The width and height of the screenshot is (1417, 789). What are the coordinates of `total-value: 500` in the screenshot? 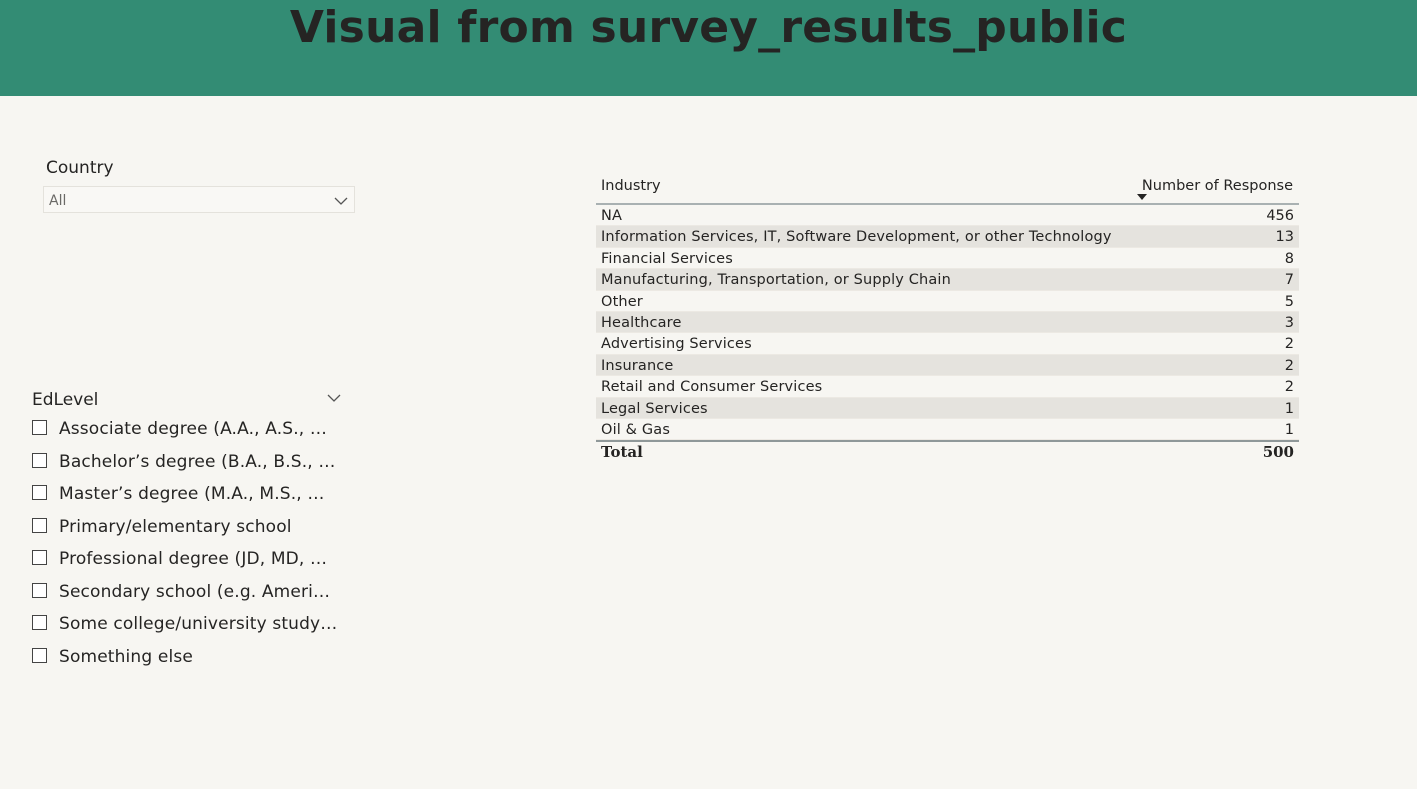 It's located at (1278, 452).